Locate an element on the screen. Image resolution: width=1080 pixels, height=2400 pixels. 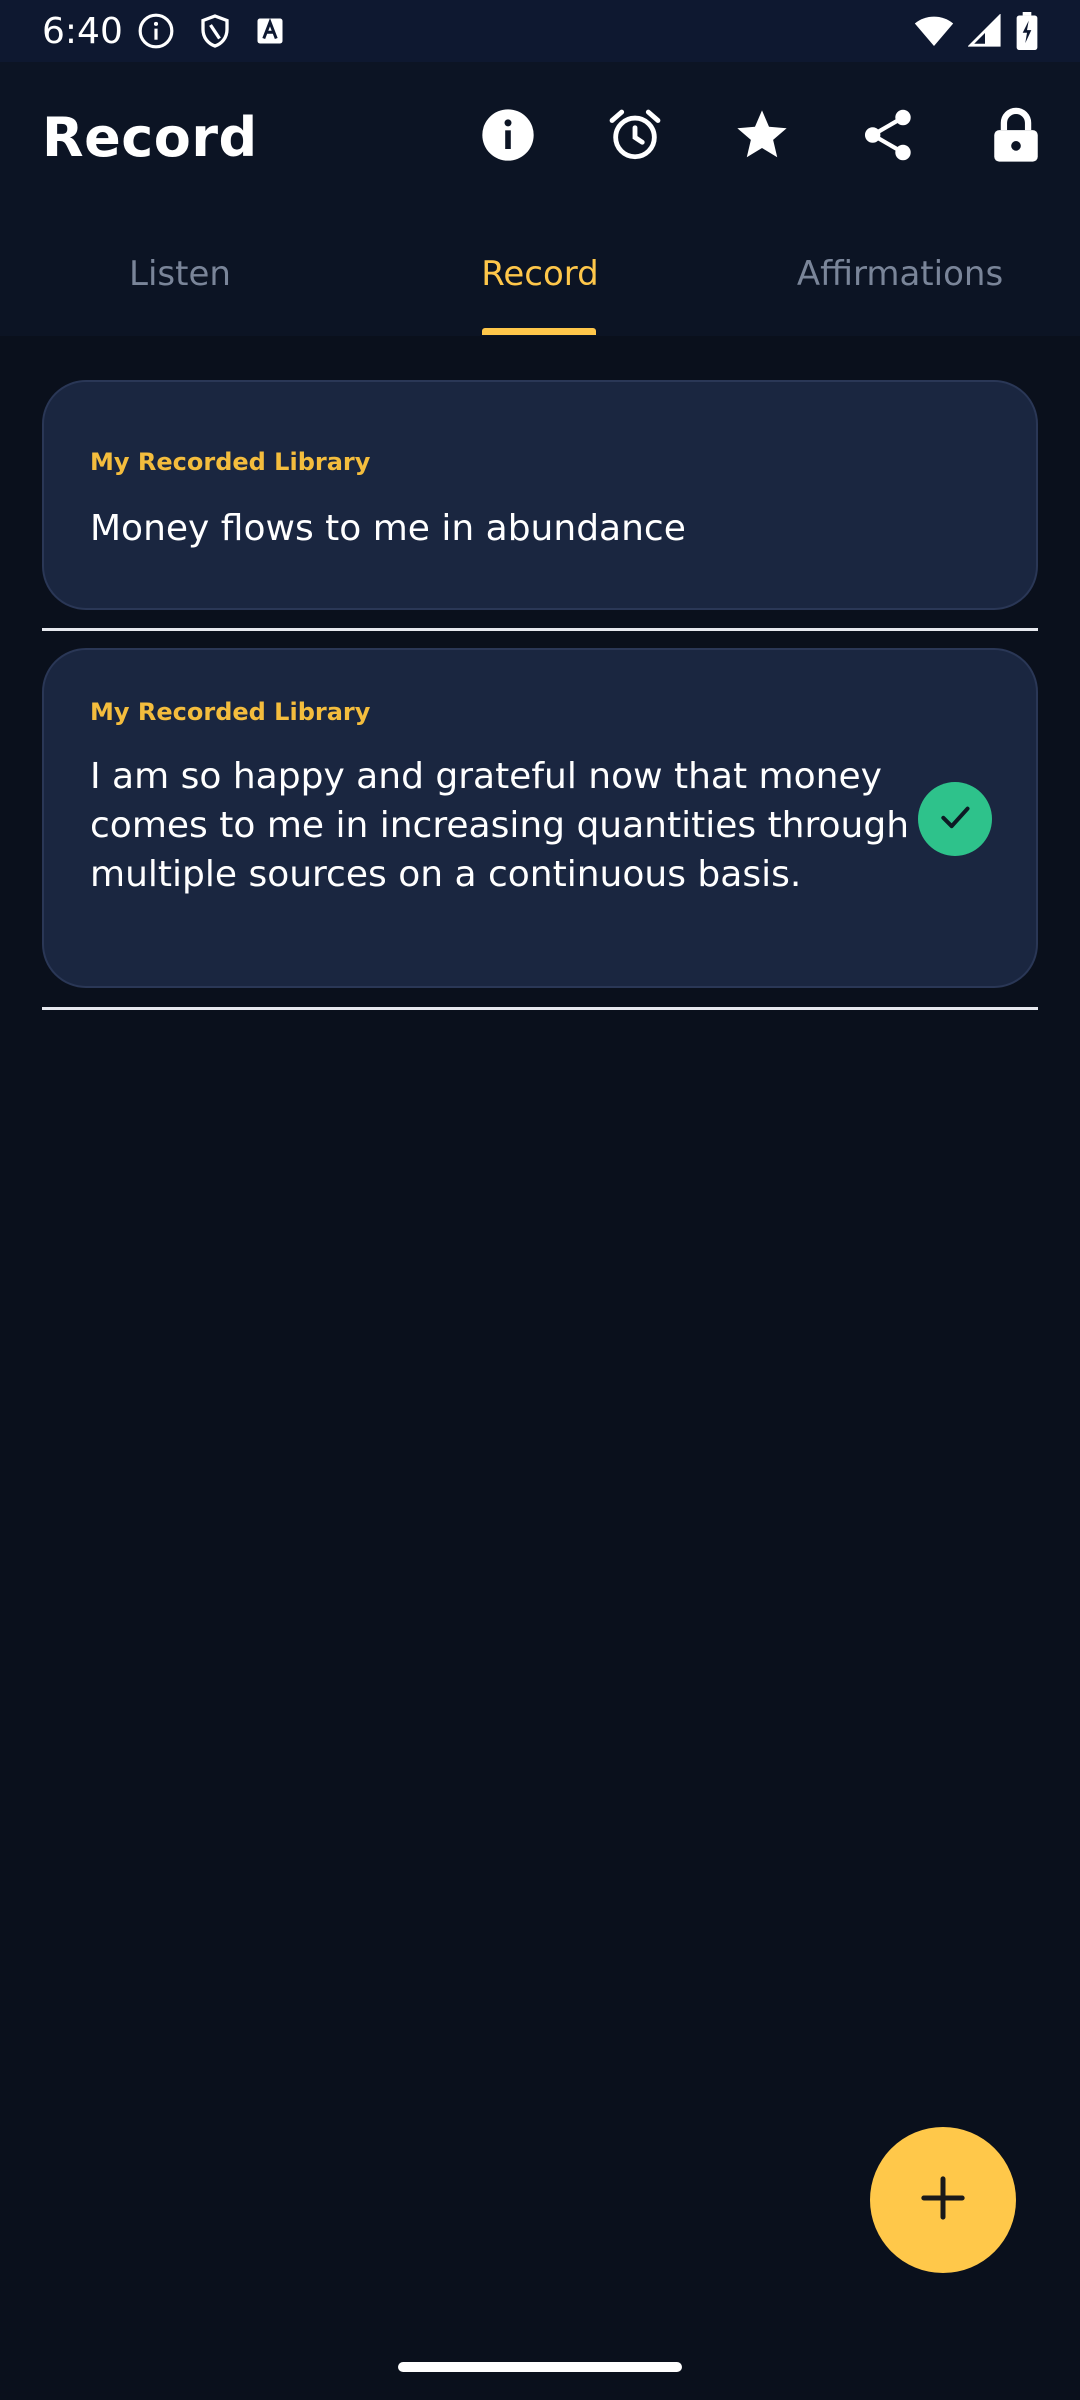
wifi-icon is located at coordinates (934, 31).